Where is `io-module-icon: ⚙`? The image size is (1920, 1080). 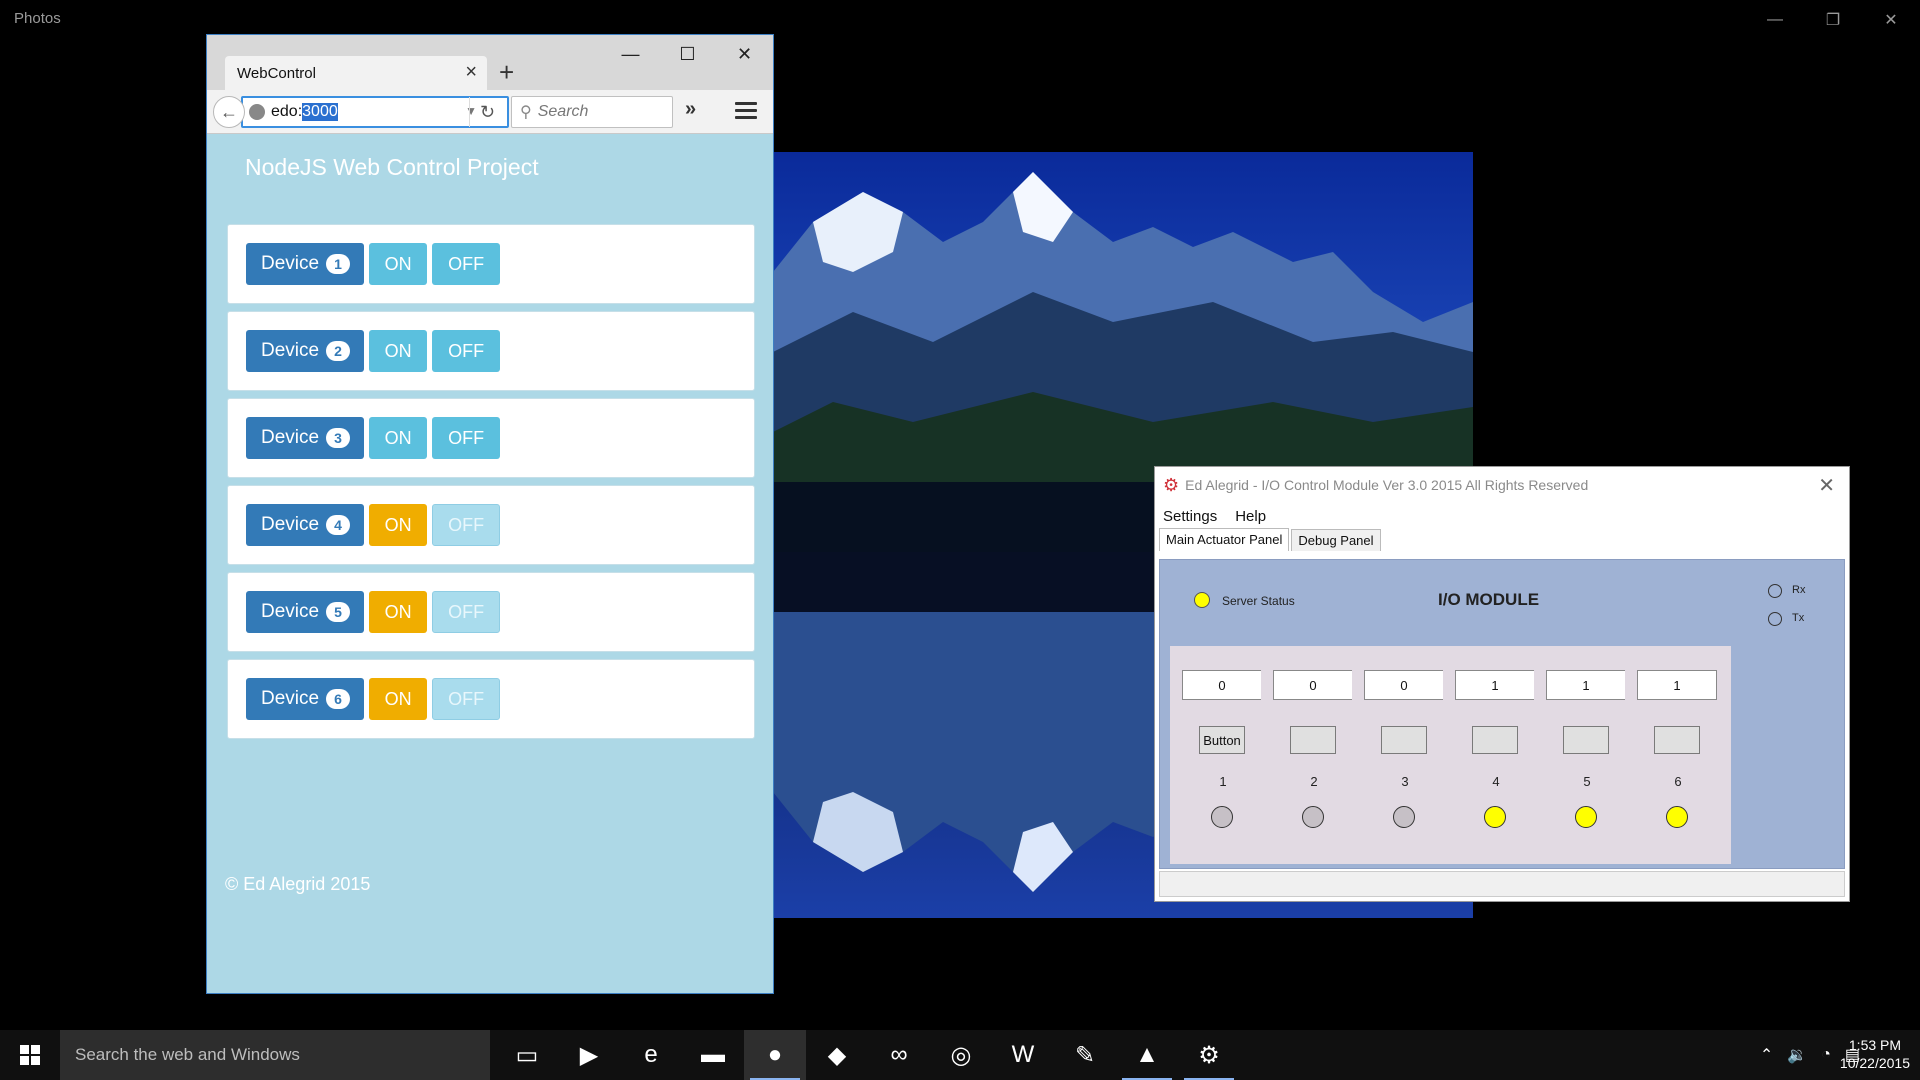 io-module-icon: ⚙ is located at coordinates (1209, 1055).